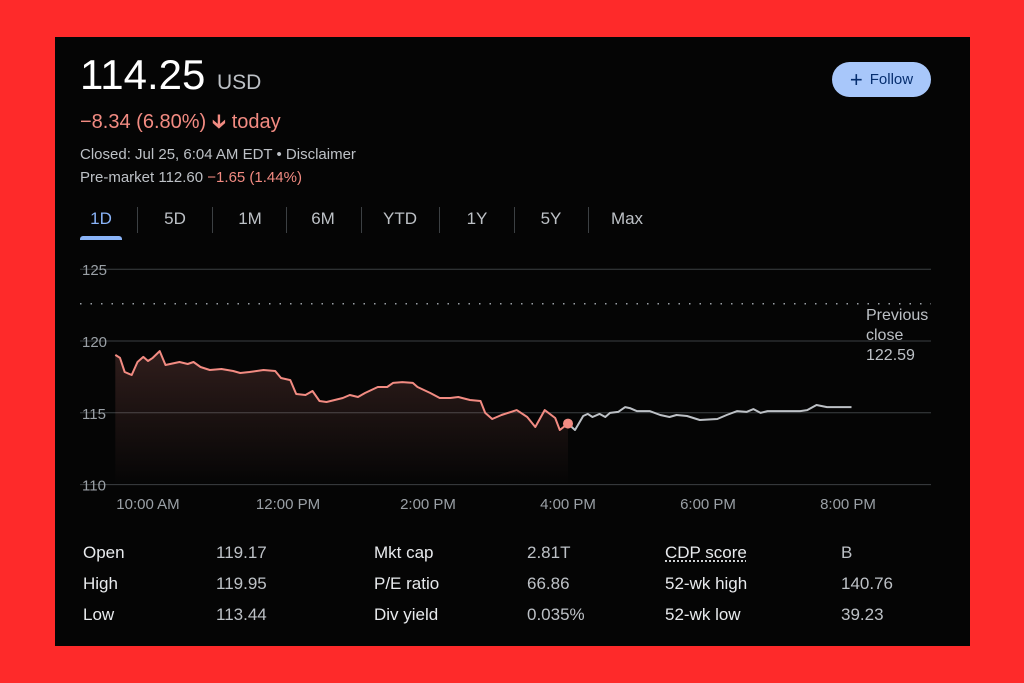 Image resolution: width=1024 pixels, height=683 pixels. What do you see at coordinates (406, 614) in the screenshot?
I see `stat-label: Div yield` at bounding box center [406, 614].